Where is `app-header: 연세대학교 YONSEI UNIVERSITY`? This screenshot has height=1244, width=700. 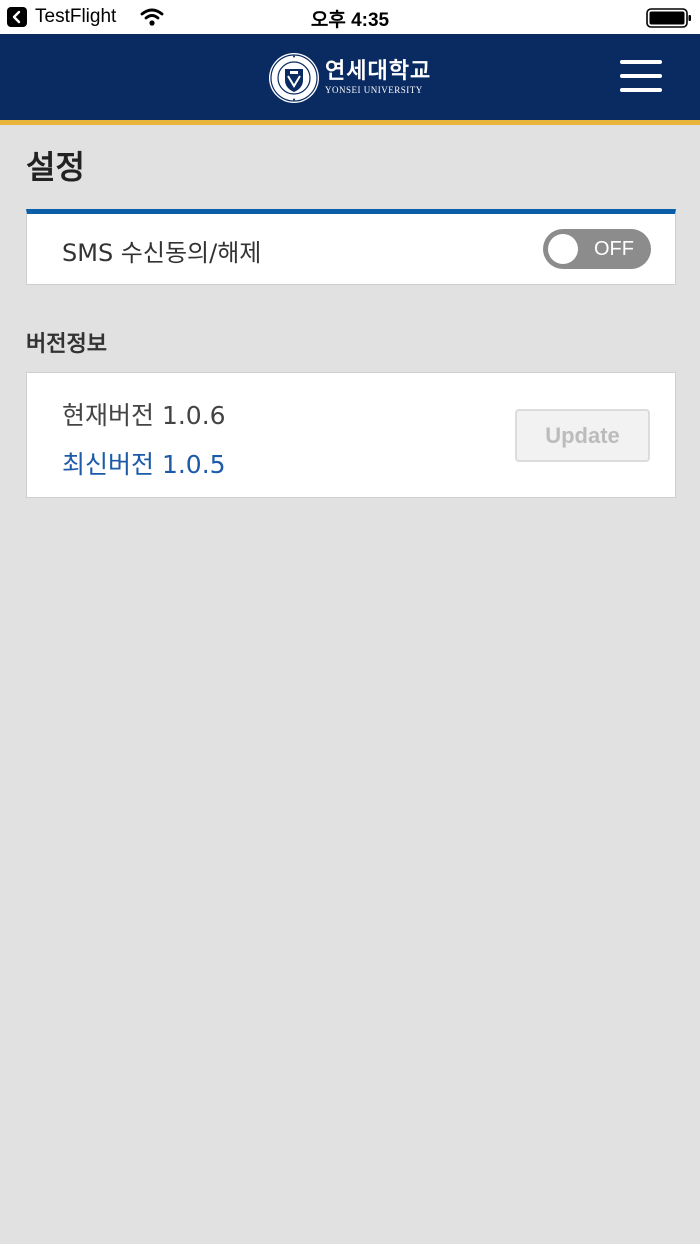 app-header: 연세대학교 YONSEI UNIVERSITY is located at coordinates (350, 78).